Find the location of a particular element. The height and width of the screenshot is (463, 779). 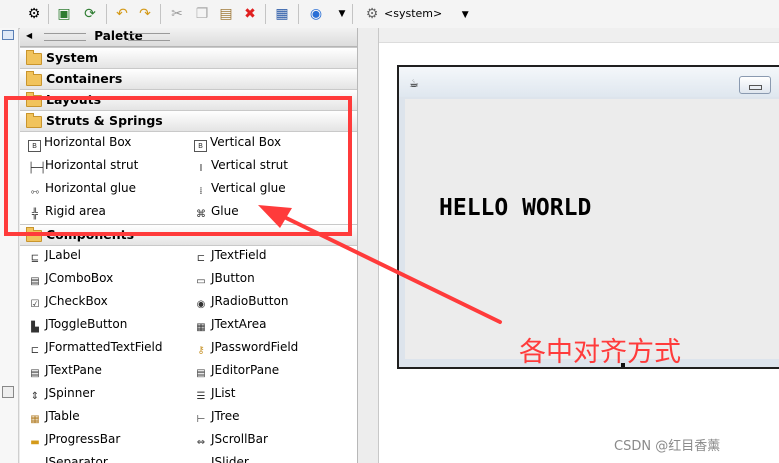

annotation-arrow is located at coordinates (380, 264).